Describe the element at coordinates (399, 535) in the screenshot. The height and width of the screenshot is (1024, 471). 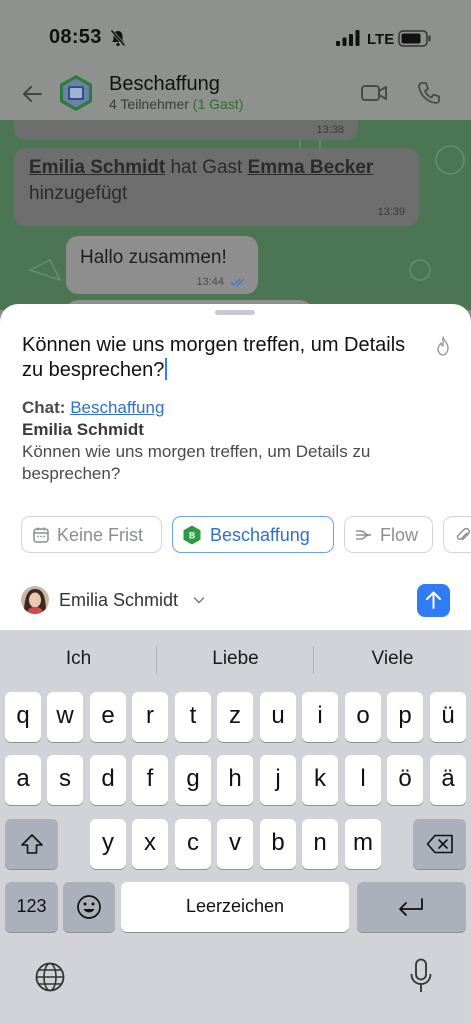
I see `flow-label: Flow` at that location.